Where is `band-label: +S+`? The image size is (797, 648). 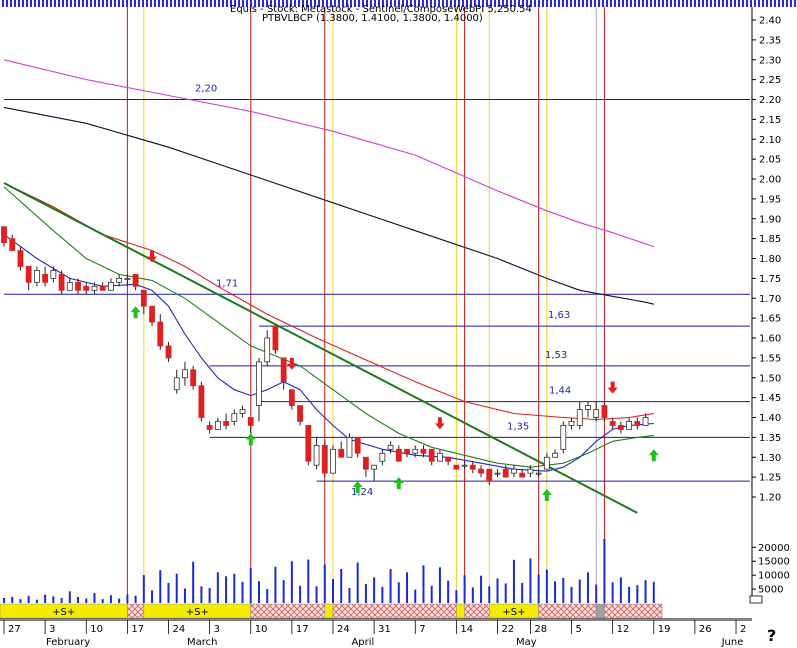
band-label: +S+ is located at coordinates (63, 612).